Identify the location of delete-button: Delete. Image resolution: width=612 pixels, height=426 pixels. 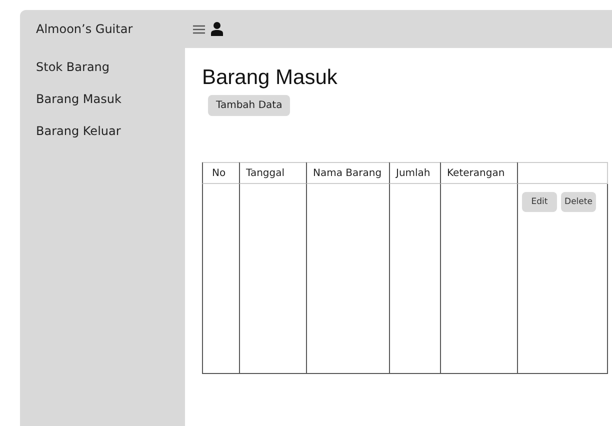
(578, 202).